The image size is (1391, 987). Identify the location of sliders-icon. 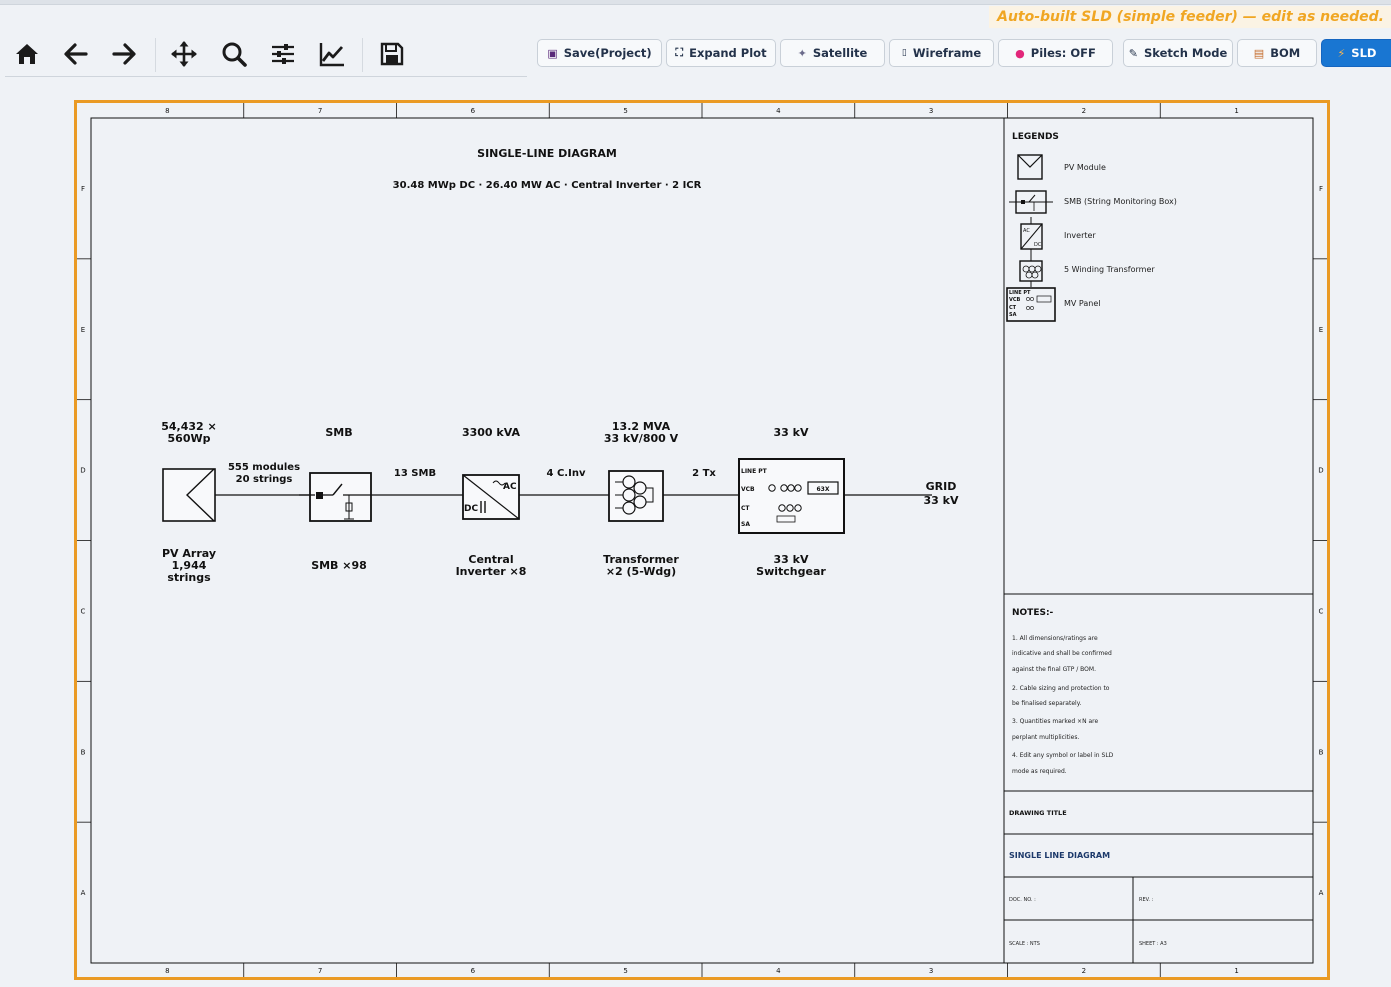
(283, 54).